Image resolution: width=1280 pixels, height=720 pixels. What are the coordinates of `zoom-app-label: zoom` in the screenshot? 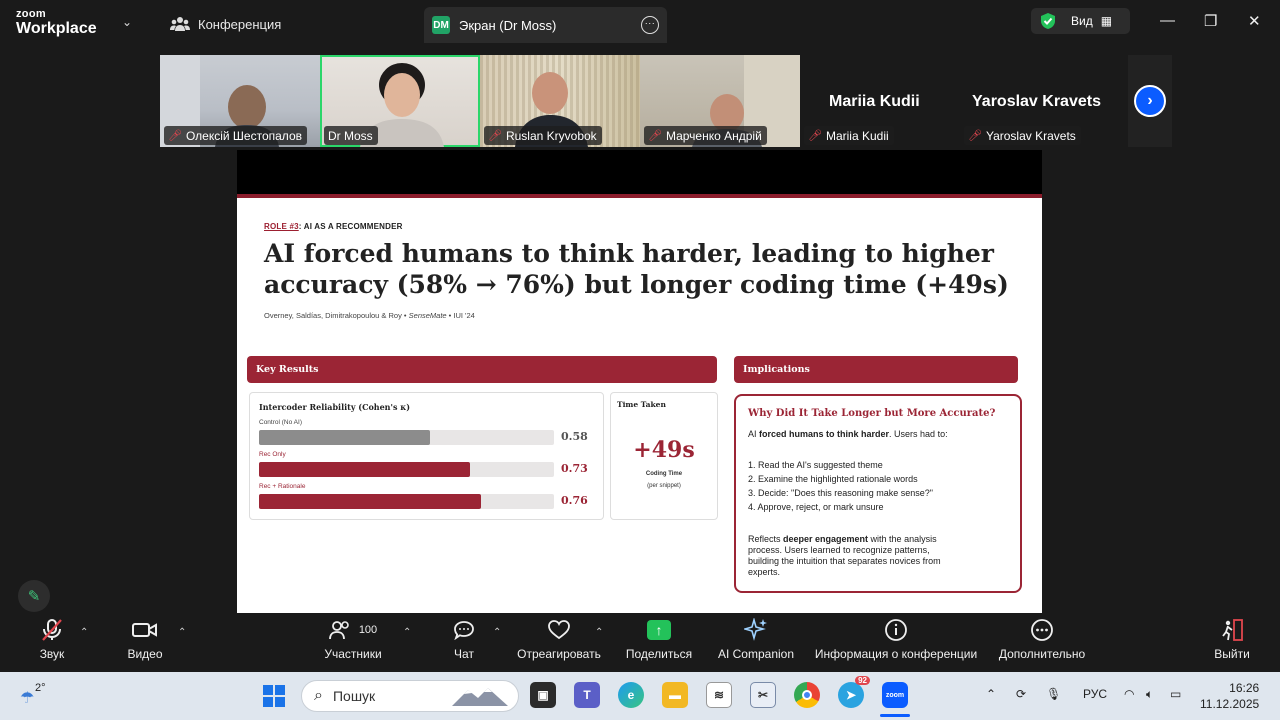 It's located at (895, 695).